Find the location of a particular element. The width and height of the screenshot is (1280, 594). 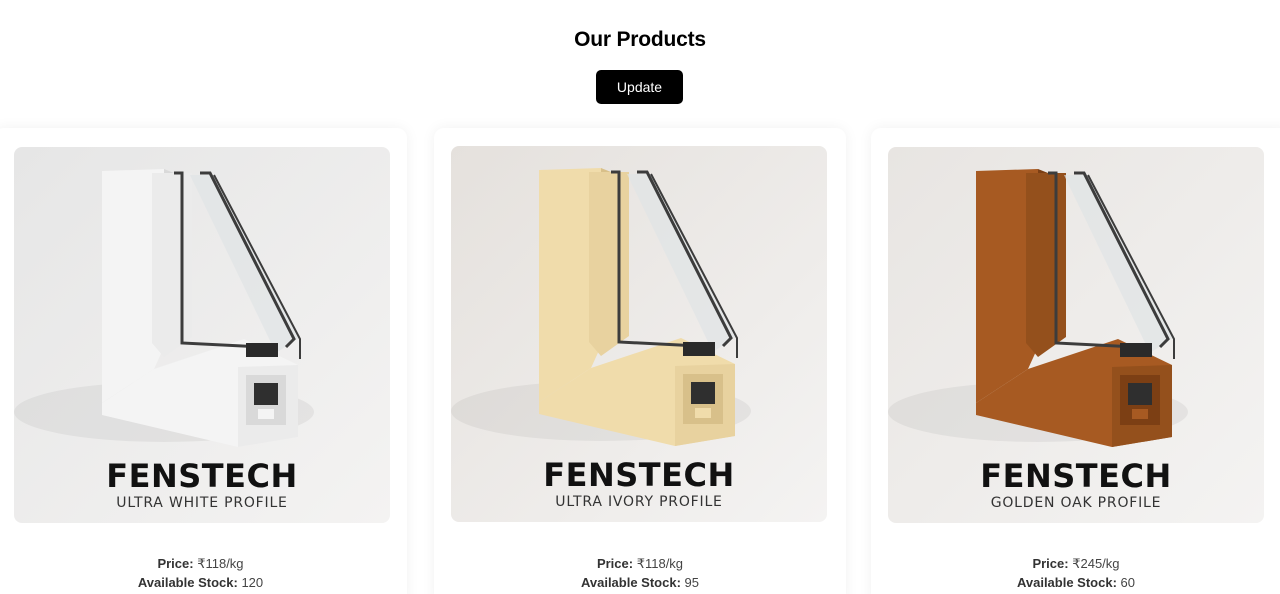

product-info: Price: ₹245/kg Available Stock: 60 is located at coordinates (1075, 573).